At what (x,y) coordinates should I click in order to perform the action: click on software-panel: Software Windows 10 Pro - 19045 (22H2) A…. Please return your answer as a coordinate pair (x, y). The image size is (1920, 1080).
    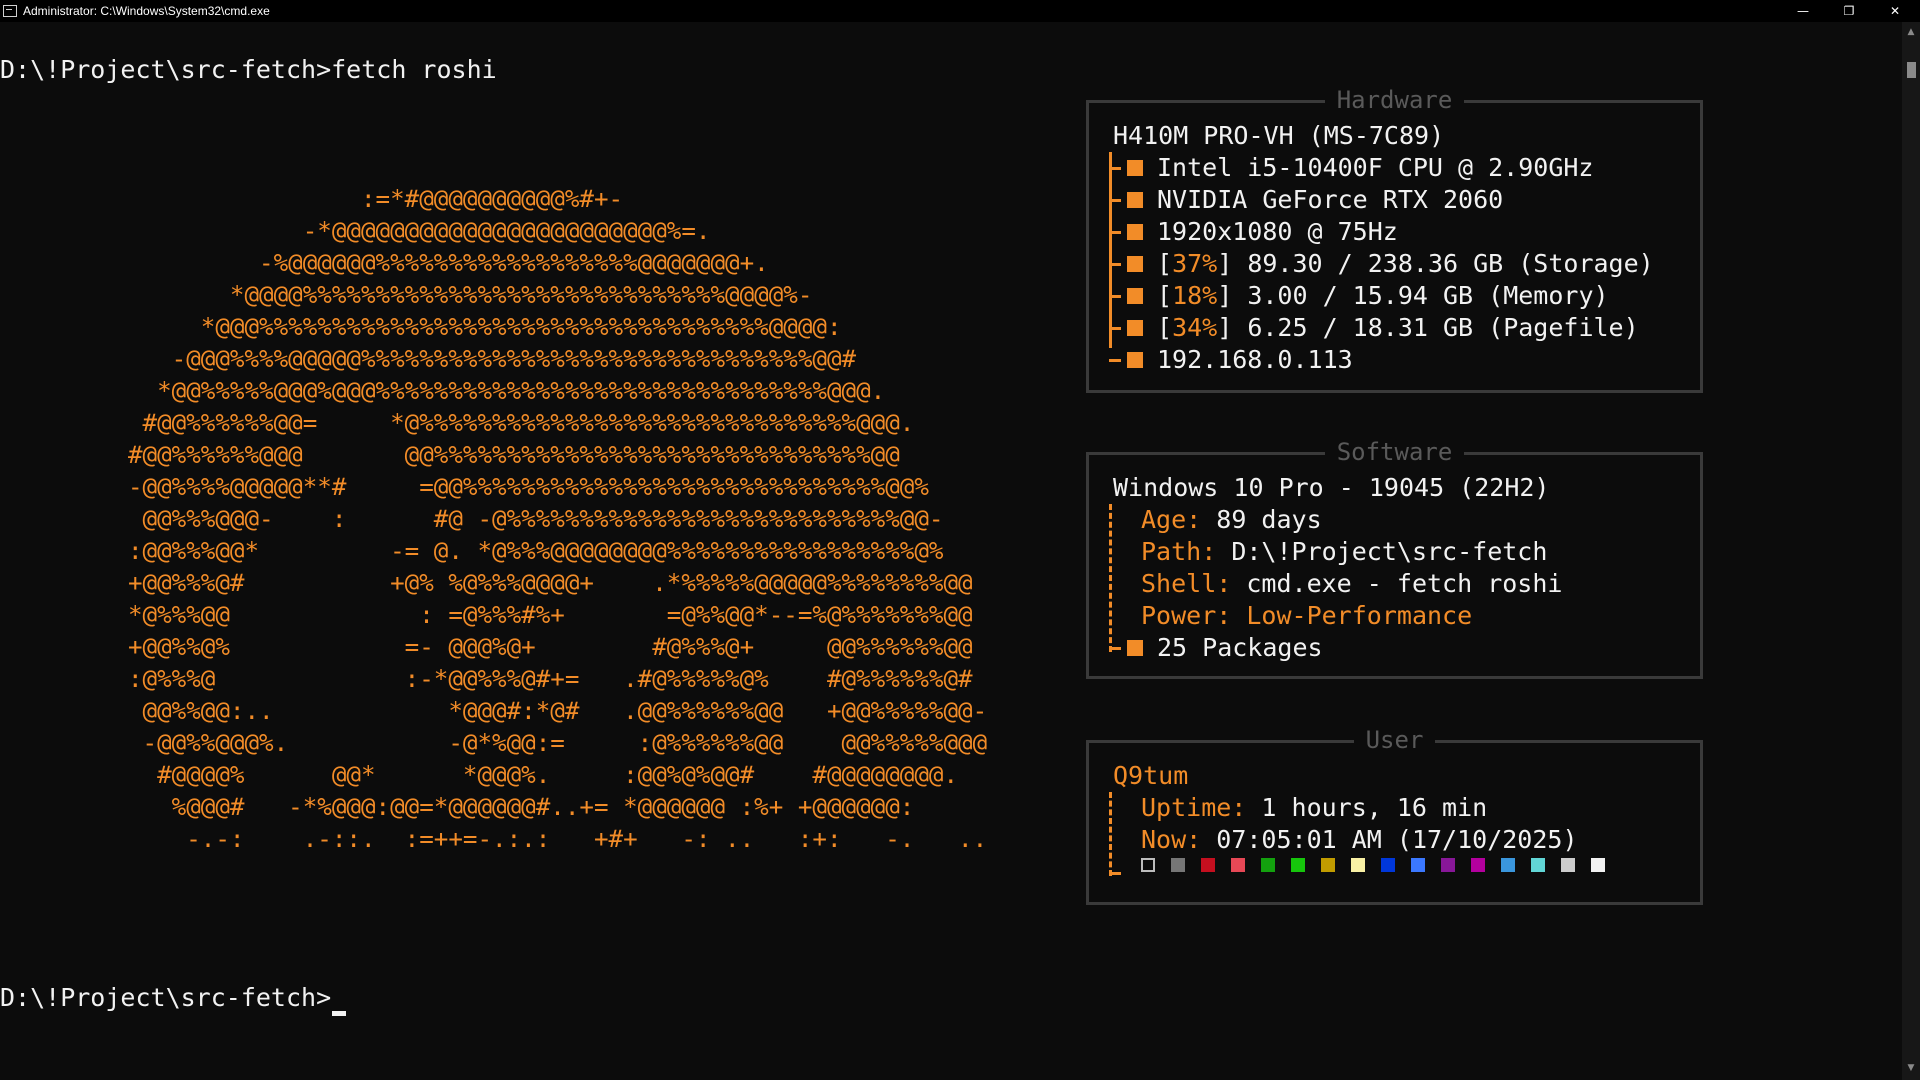
    Looking at the image, I should click on (1394, 558).